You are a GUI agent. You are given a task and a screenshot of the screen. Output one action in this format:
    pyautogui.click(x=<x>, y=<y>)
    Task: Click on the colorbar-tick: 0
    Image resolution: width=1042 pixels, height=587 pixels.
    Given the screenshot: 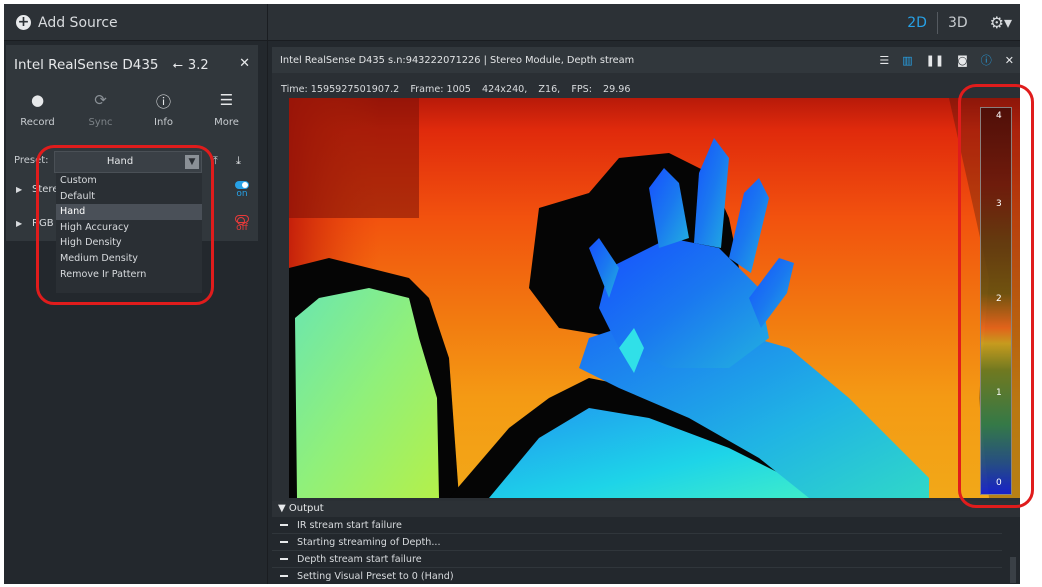 What is the action you would take?
    pyautogui.click(x=999, y=483)
    